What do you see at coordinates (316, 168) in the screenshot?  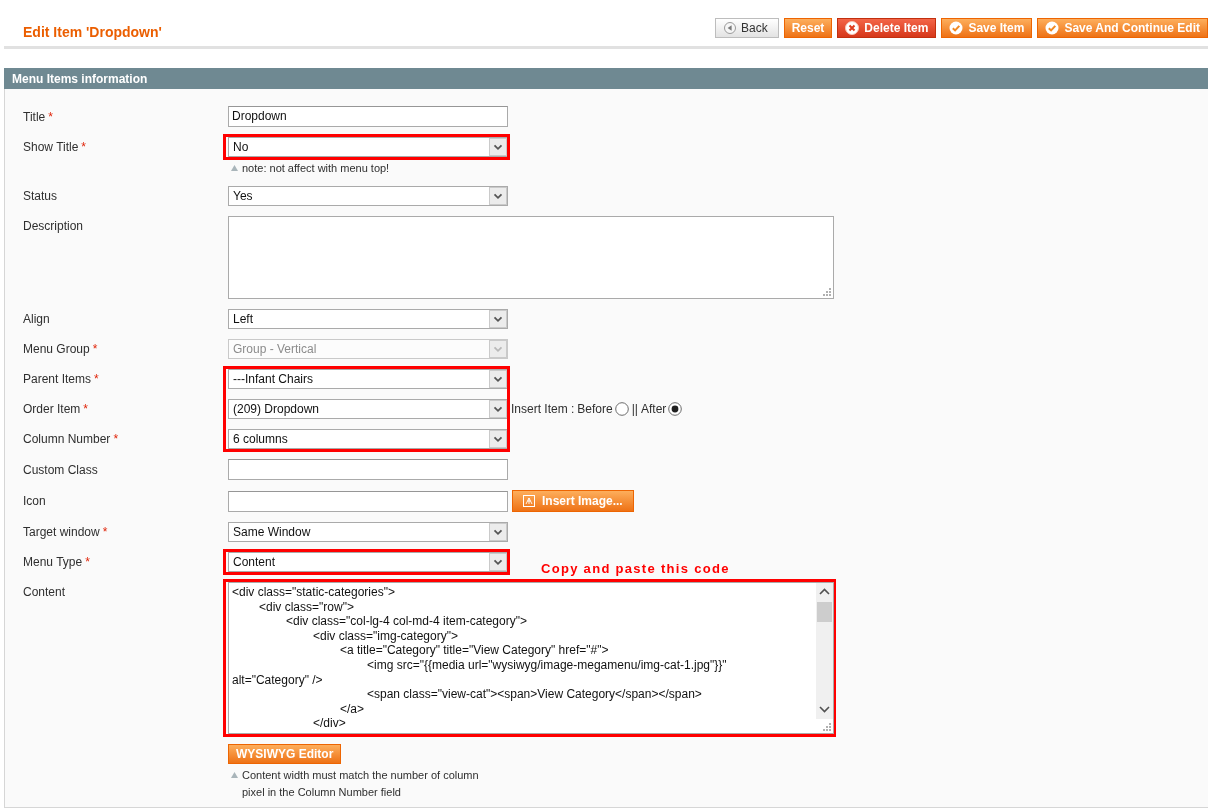 I see `field-note: note: not affect with menu top!` at bounding box center [316, 168].